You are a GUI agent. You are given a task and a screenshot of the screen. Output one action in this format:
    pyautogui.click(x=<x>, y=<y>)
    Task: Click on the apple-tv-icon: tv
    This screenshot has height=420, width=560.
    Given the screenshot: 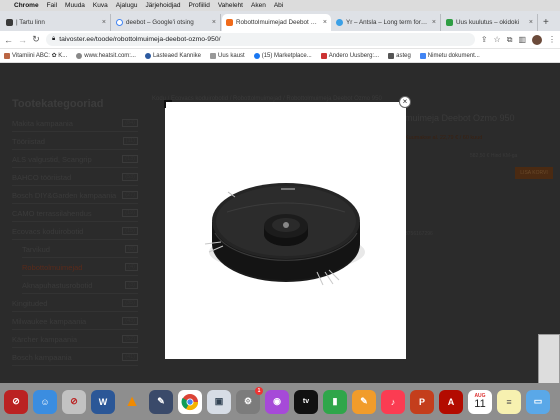 What is the action you would take?
    pyautogui.click(x=306, y=401)
    